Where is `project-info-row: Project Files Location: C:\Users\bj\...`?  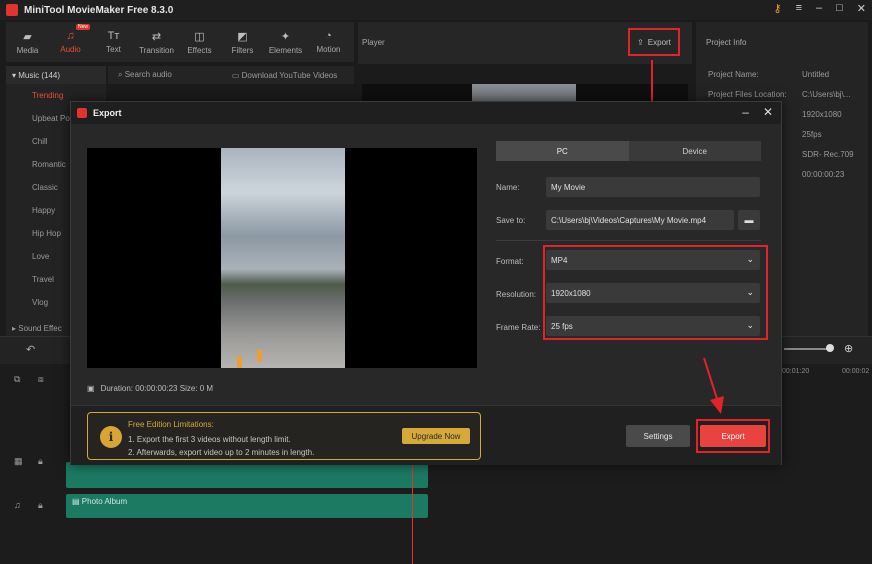 project-info-row: Project Files Location: C:\Users\bj\... is located at coordinates (788, 94).